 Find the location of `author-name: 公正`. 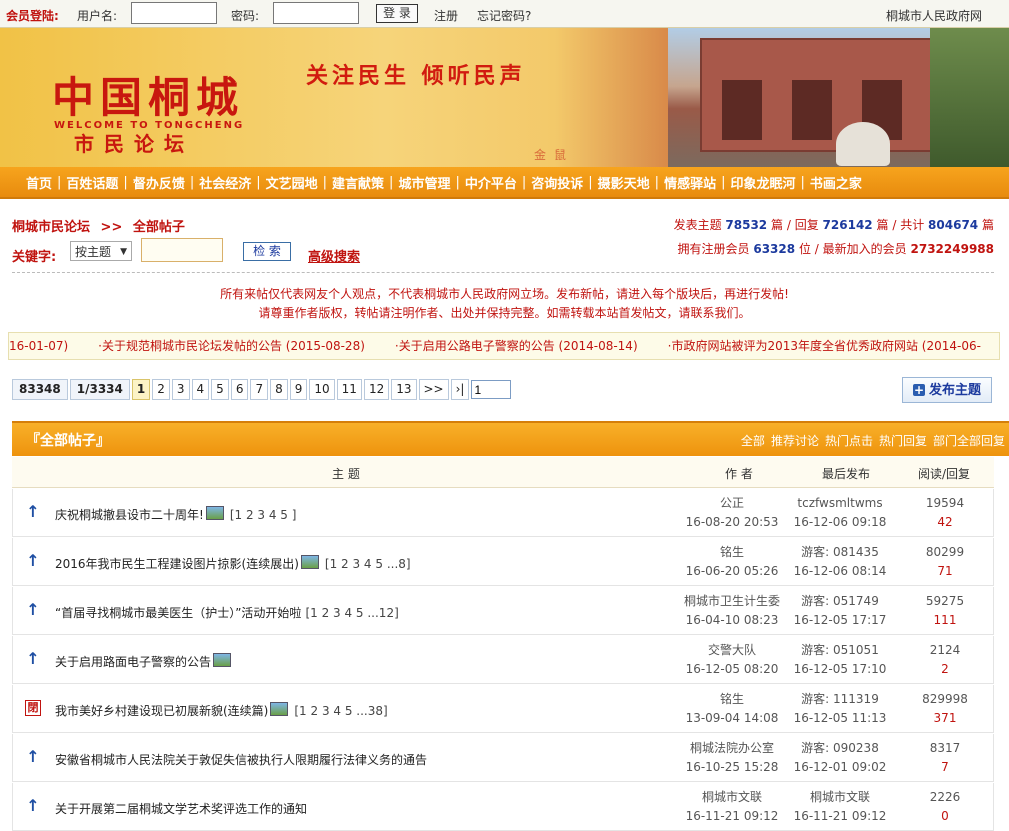

author-name: 公正 is located at coordinates (732, 503).